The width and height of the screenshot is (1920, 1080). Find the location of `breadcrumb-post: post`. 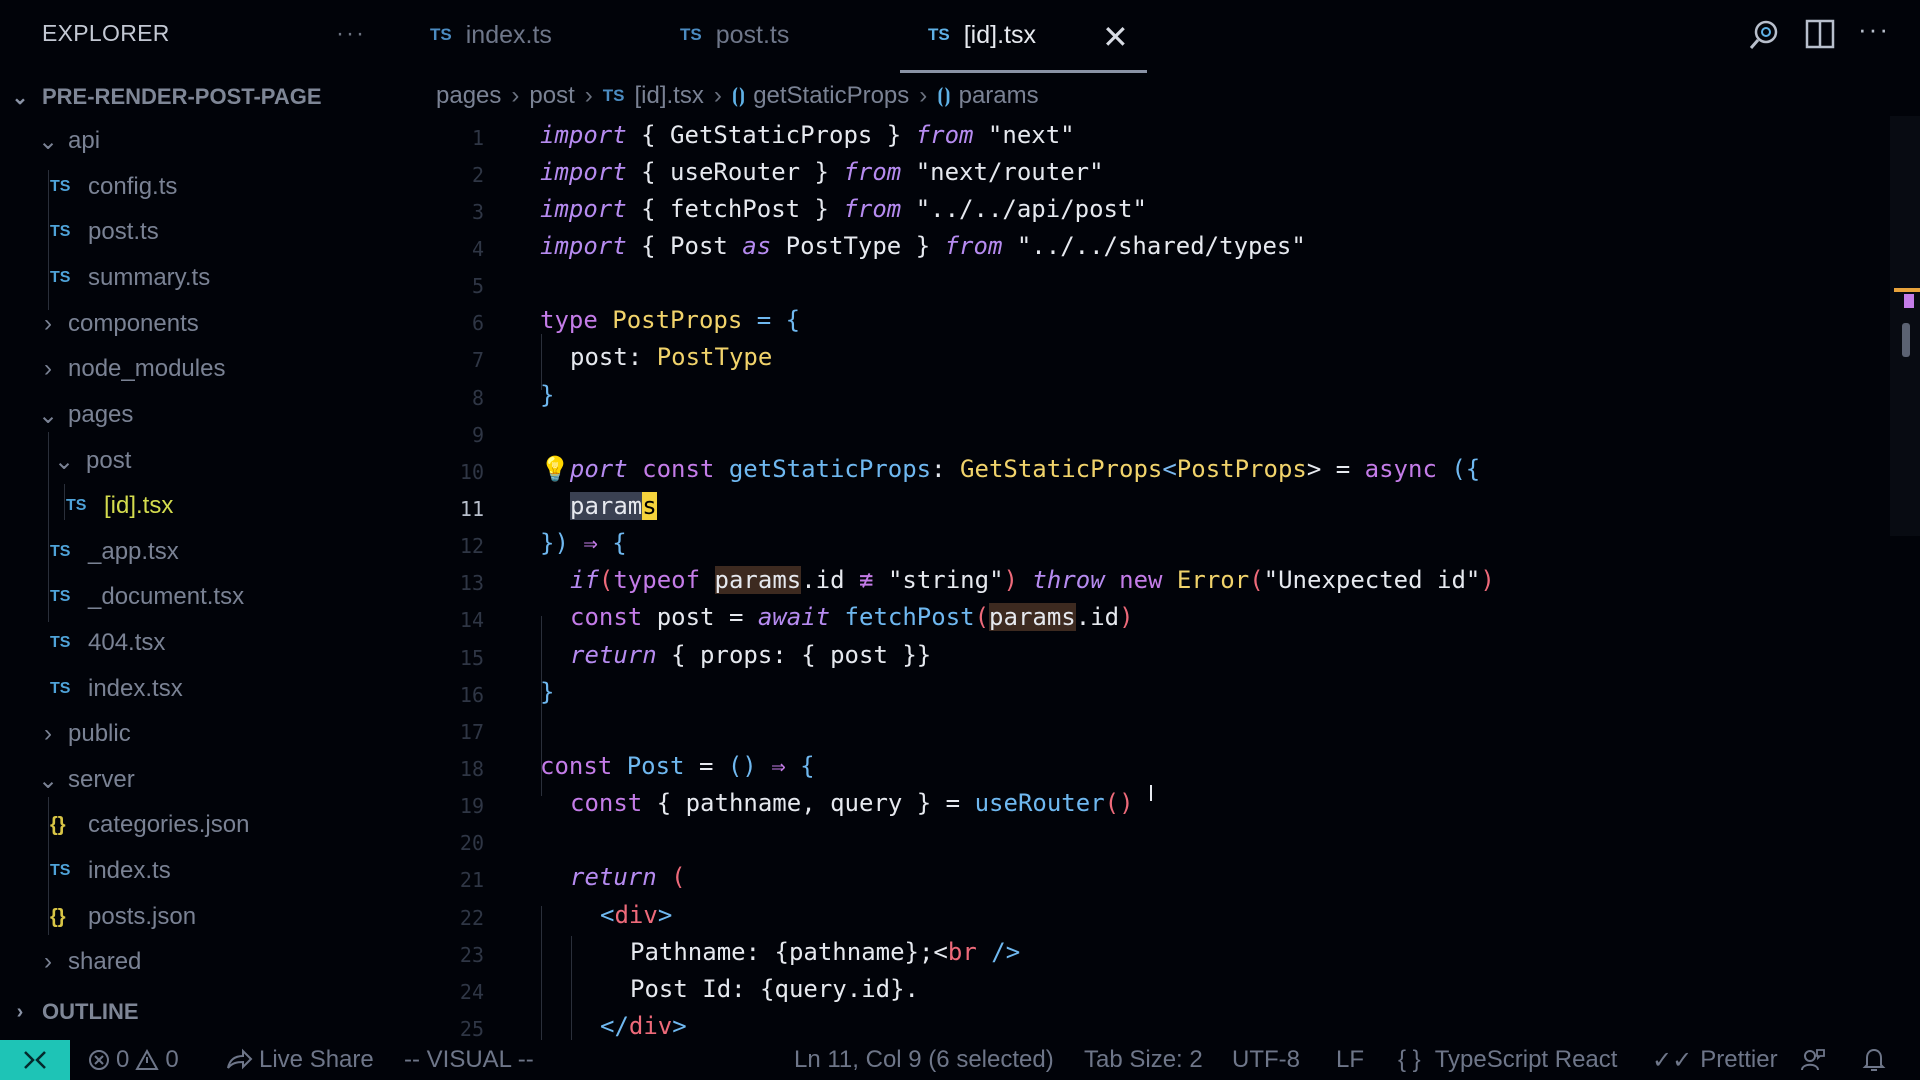

breadcrumb-post: post is located at coordinates (551, 96).